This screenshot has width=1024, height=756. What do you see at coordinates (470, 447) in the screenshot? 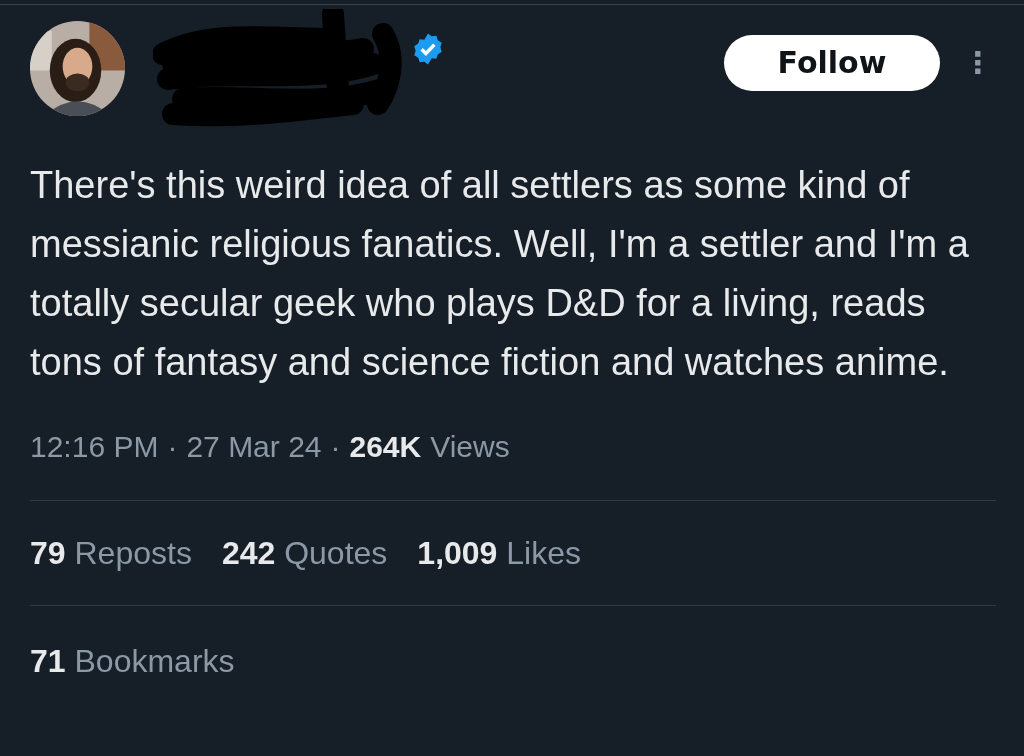
I see `views-label: Views` at bounding box center [470, 447].